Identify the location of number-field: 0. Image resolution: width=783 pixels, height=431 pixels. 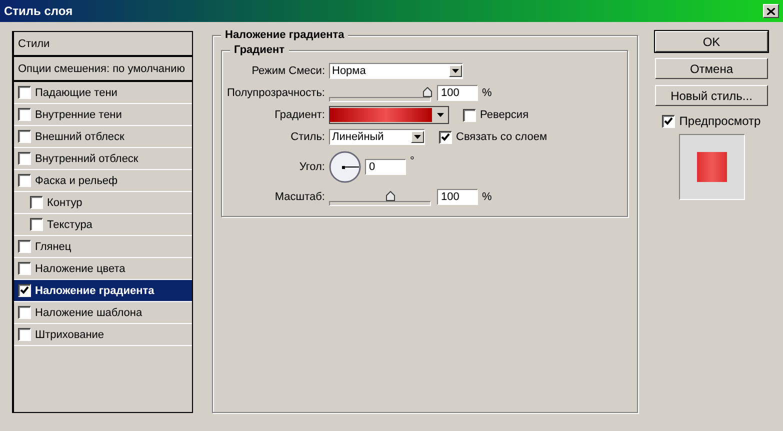
(385, 167).